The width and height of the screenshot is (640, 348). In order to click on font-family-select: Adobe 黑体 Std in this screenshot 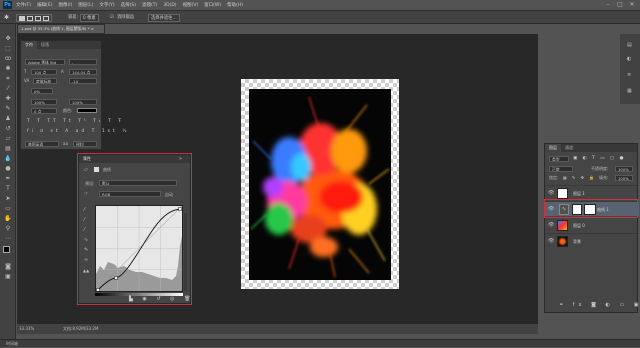, I will do `click(45, 62)`.